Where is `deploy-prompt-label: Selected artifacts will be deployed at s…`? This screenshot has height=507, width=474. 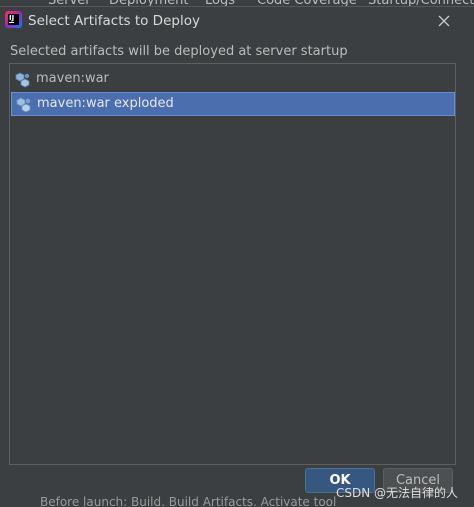 deploy-prompt-label: Selected artifacts will be deployed at s… is located at coordinates (179, 51).